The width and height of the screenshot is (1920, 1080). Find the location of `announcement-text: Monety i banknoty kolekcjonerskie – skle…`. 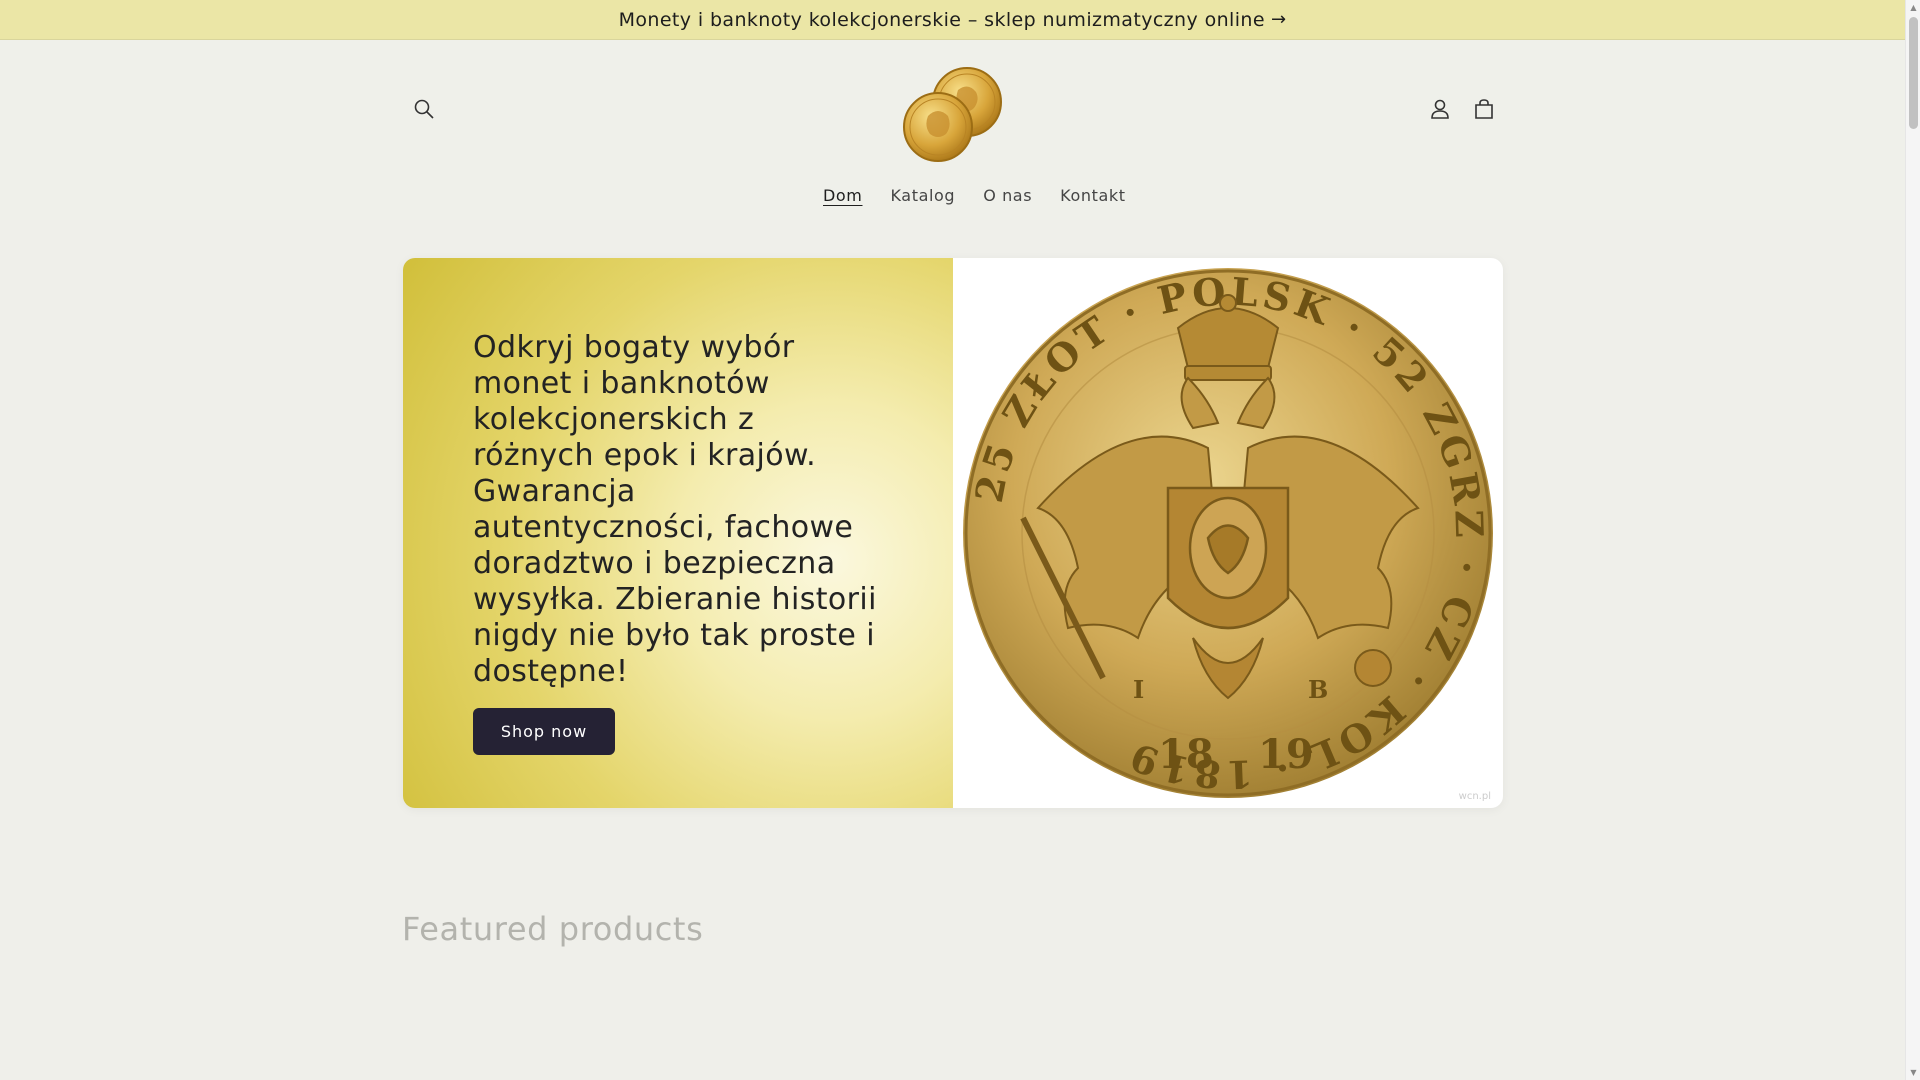

announcement-text: Monety i banknoty kolekcjonerskie – skle… is located at coordinates (941, 19).